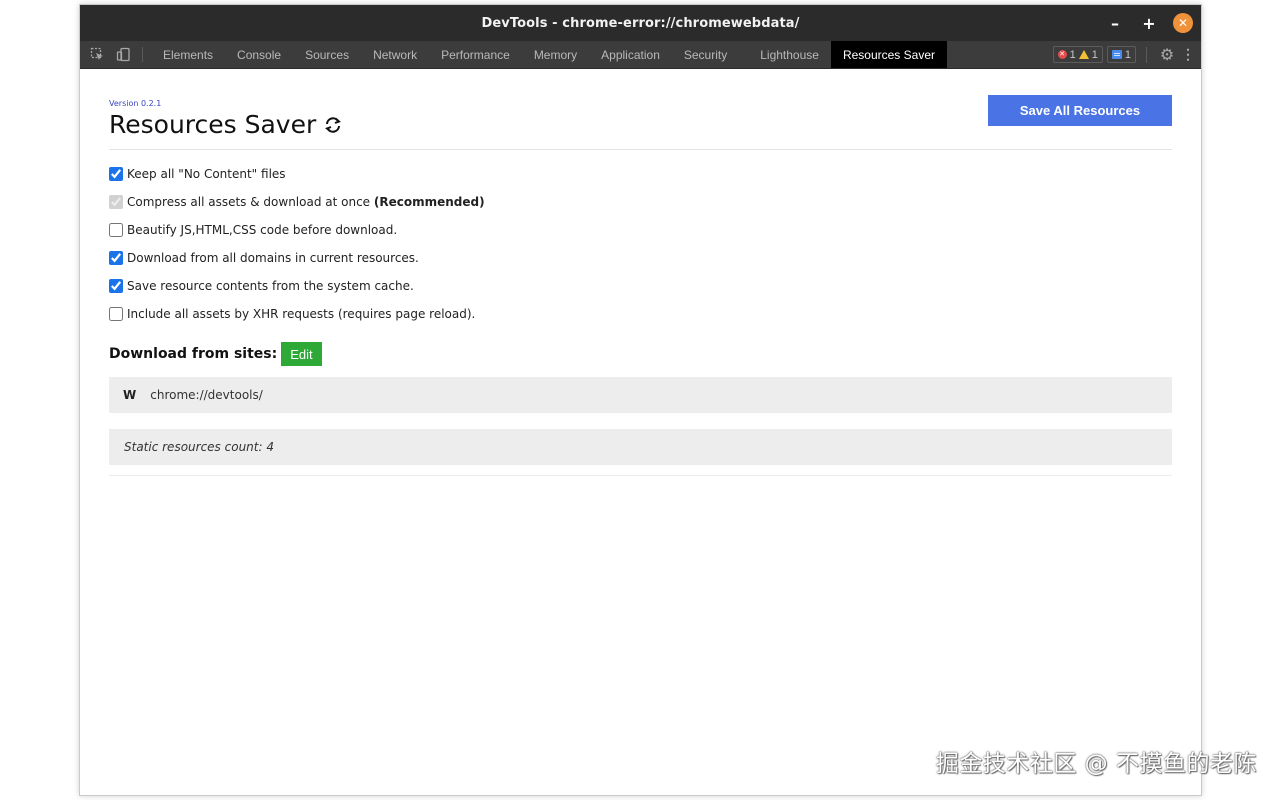 The image size is (1280, 800). Describe the element at coordinates (116, 314) in the screenshot. I see `xhr-requests-checkbox` at that location.